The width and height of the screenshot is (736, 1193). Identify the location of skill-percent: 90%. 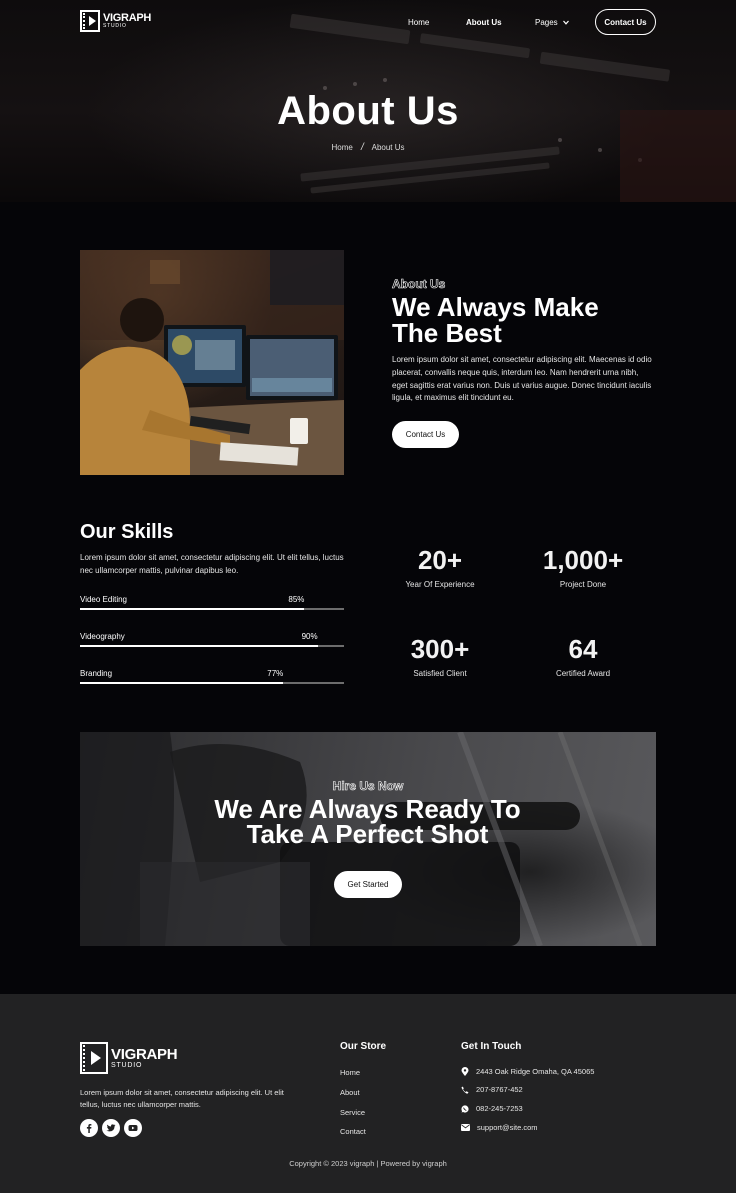
(309, 636).